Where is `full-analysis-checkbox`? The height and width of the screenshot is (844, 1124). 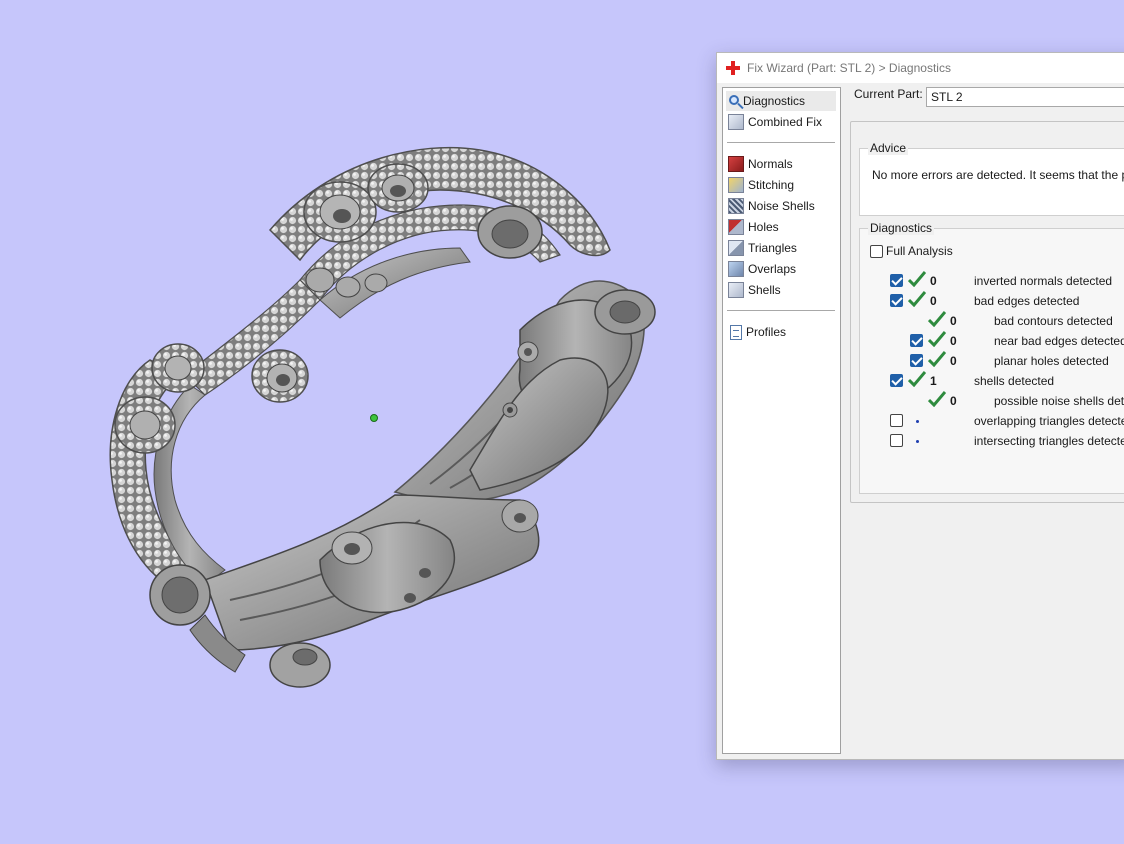 full-analysis-checkbox is located at coordinates (876, 251).